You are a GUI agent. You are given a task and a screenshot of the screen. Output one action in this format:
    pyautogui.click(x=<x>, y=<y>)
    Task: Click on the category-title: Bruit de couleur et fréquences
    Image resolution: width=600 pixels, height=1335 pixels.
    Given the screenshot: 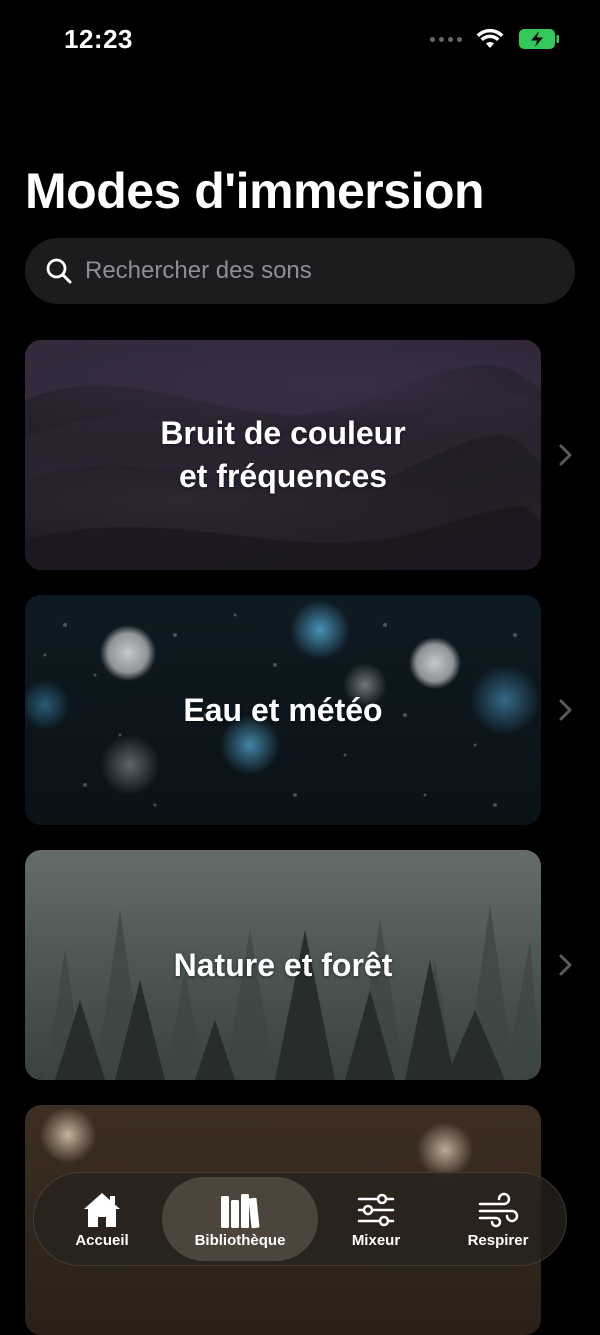 What is the action you would take?
    pyautogui.click(x=283, y=455)
    